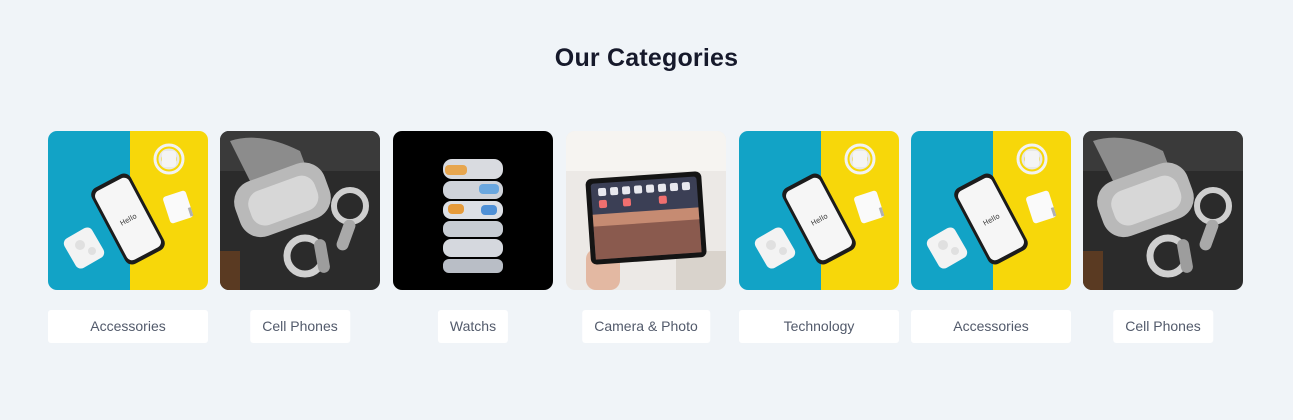 The width and height of the screenshot is (1293, 420). What do you see at coordinates (819, 326) in the screenshot?
I see `category-label-technology: Technology` at bounding box center [819, 326].